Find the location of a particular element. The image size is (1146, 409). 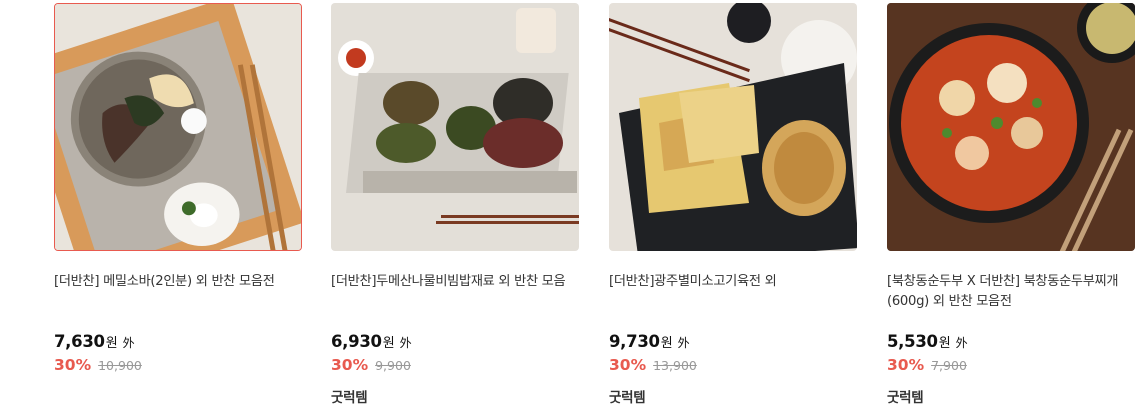

discount-row: 30% 9,900 is located at coordinates (455, 367).